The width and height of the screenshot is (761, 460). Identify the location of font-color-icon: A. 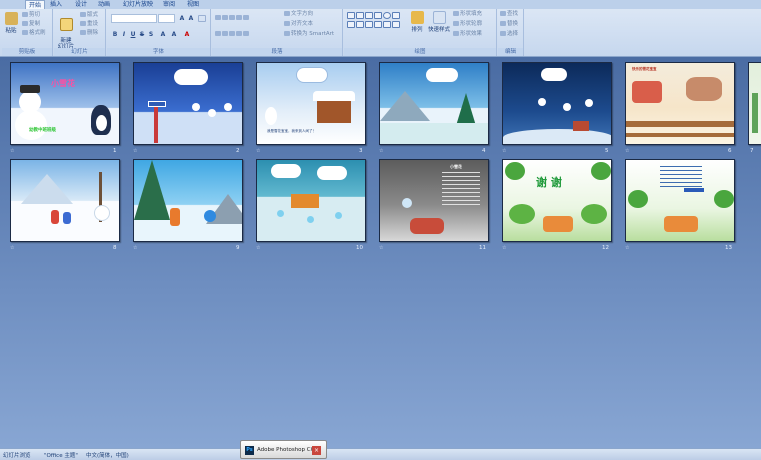
(187, 34).